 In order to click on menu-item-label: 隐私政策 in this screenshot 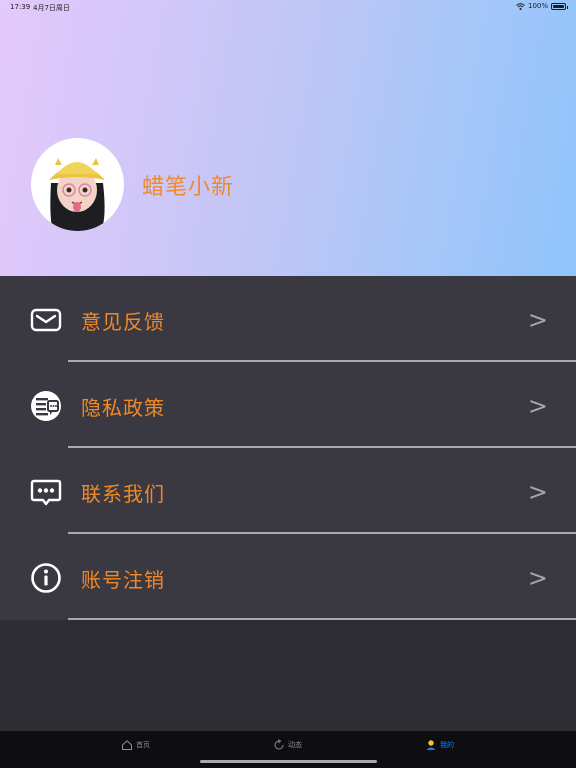, I will do `click(123, 408)`.